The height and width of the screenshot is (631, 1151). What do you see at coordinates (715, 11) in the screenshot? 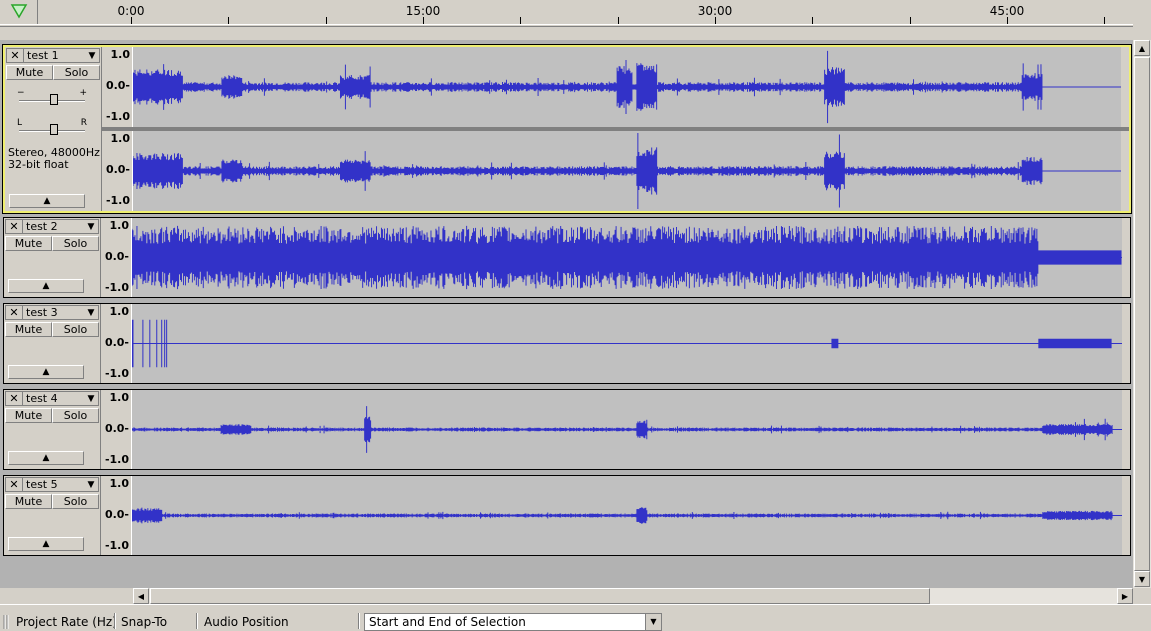
I see `ruler-tick-label: 30:00` at bounding box center [715, 11].